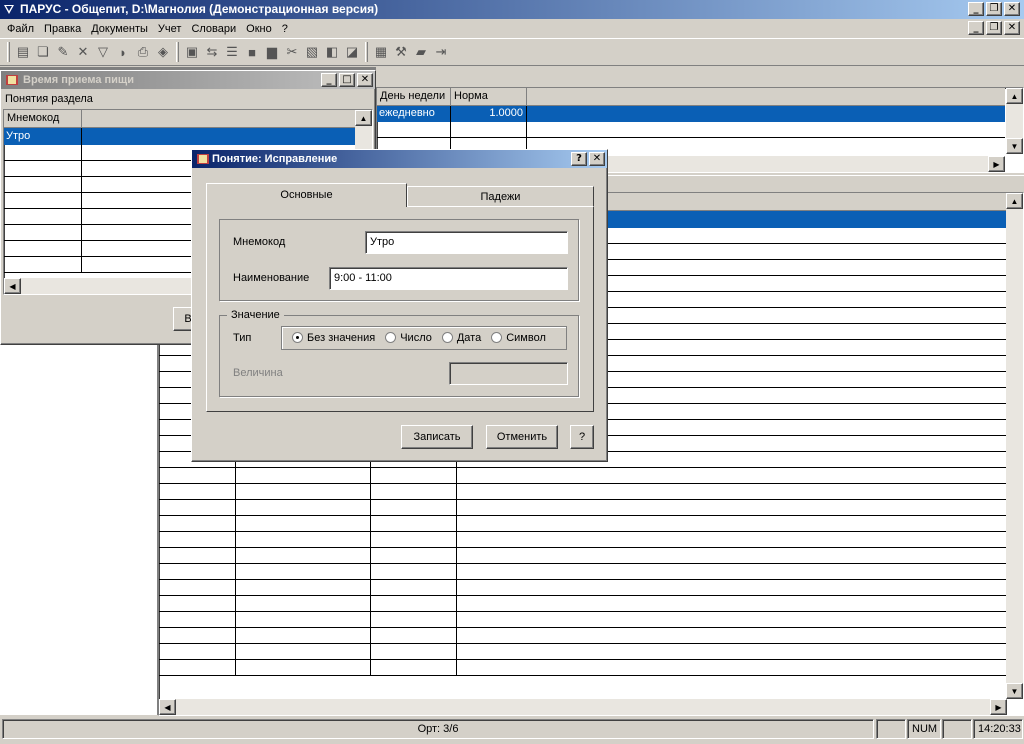 The image size is (1024, 744). I want to click on column-header-day: День недели, so click(414, 97).